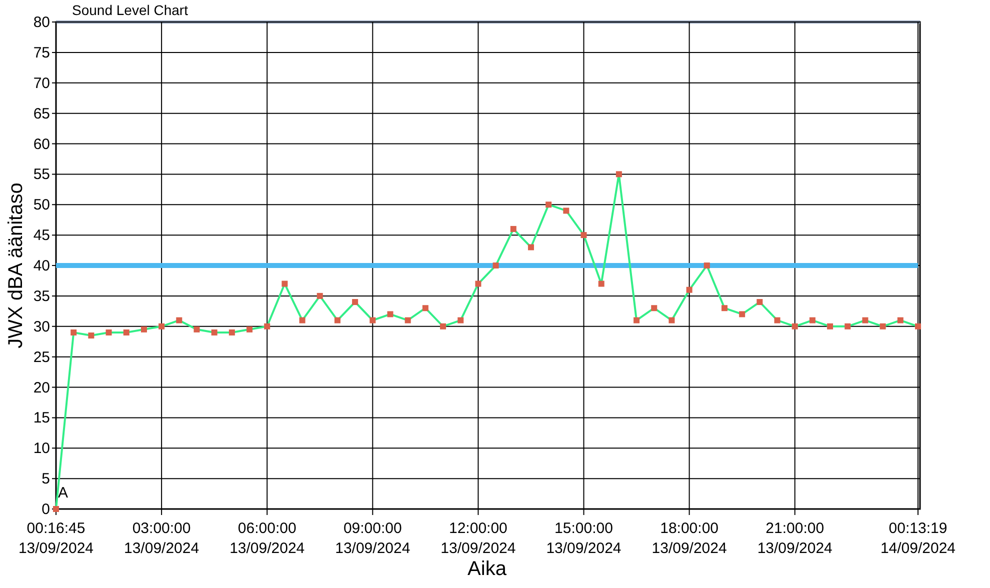 The image size is (990, 588). What do you see at coordinates (41, 449) in the screenshot?
I see `y-tick-label: 10` at bounding box center [41, 449].